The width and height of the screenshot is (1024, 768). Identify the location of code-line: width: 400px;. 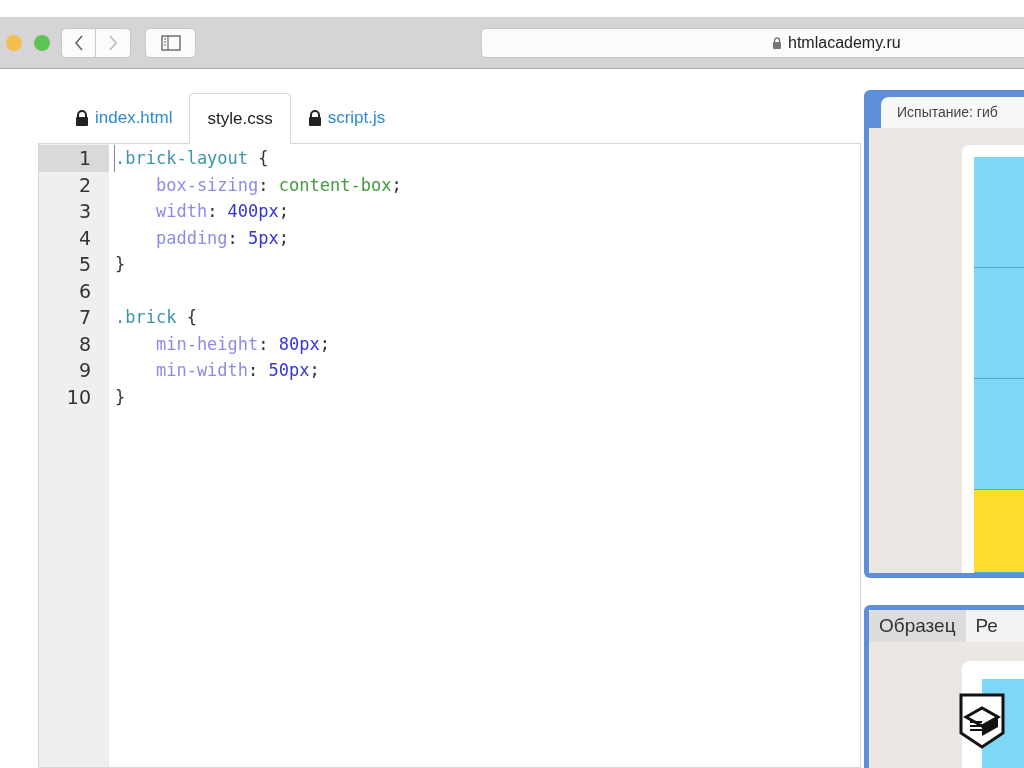
(222, 211).